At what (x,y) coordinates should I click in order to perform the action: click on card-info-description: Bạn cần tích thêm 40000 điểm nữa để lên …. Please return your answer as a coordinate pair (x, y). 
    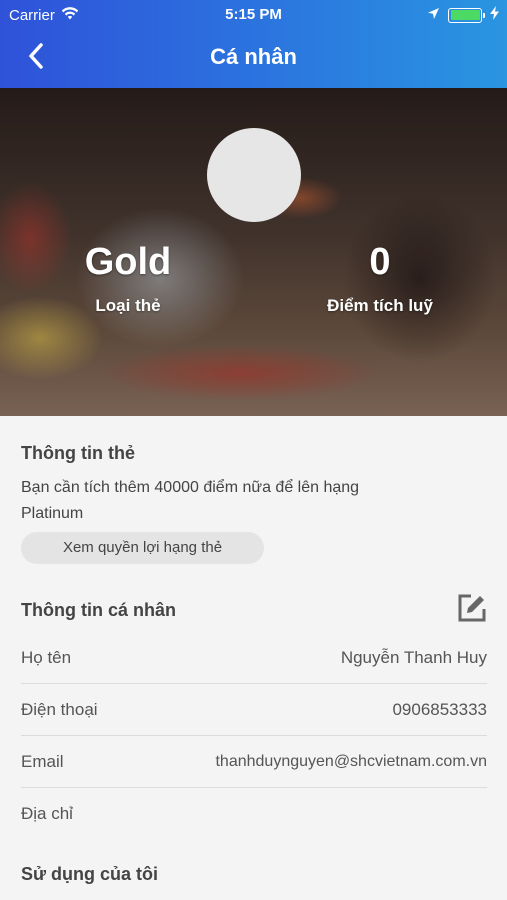
    Looking at the image, I should click on (190, 500).